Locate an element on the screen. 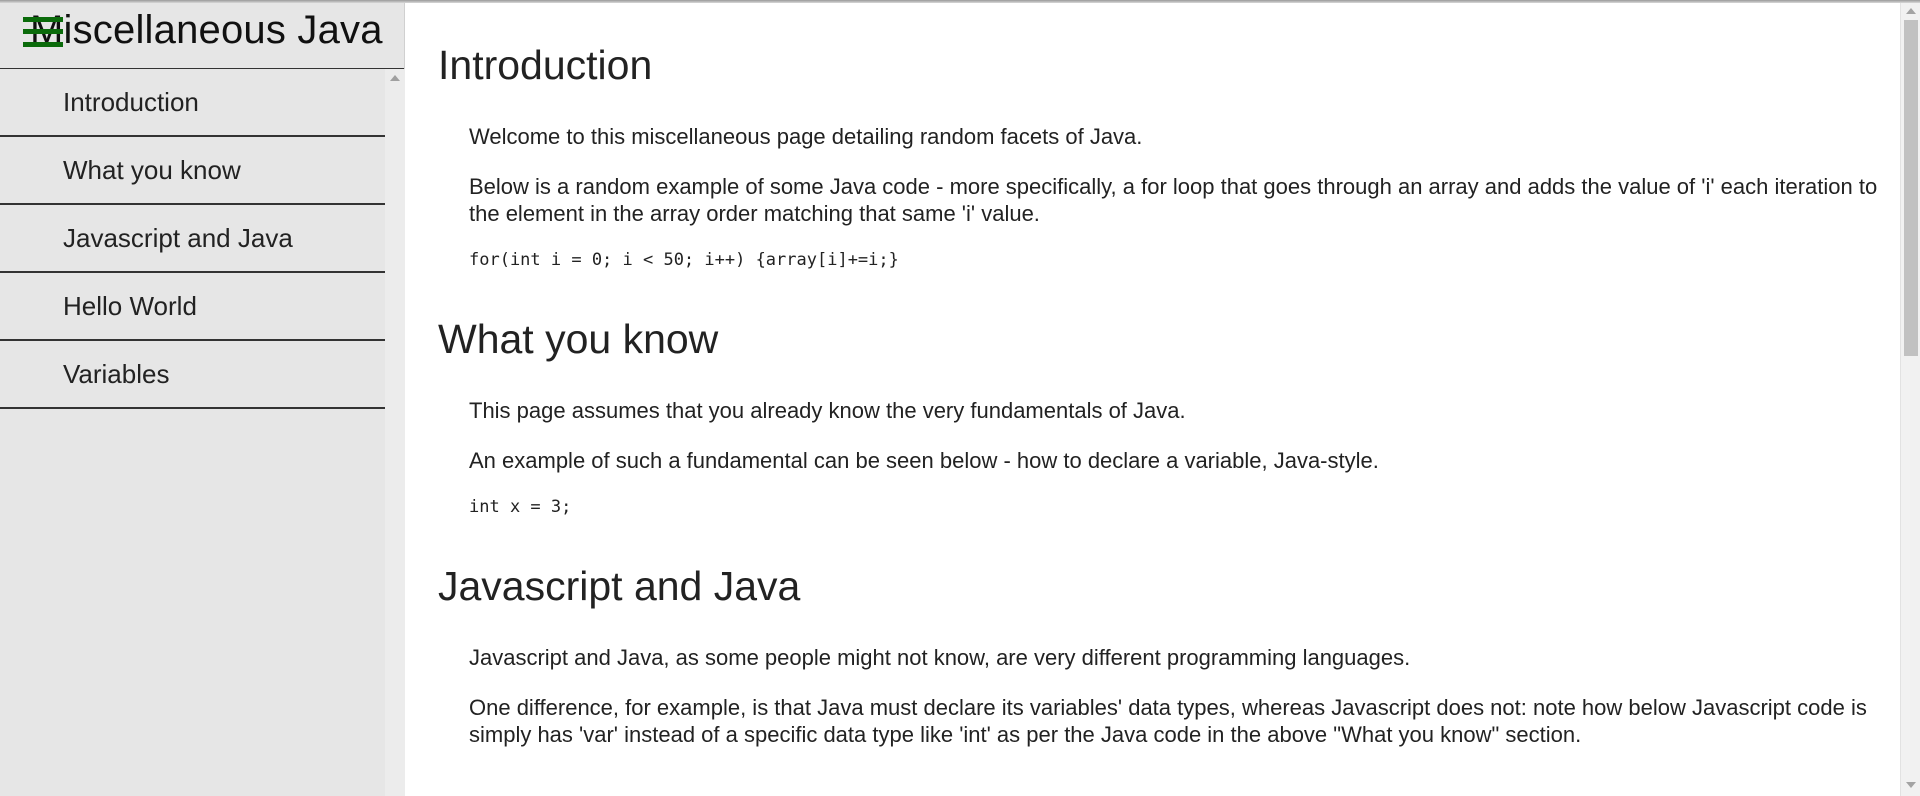 The image size is (1920, 796). nav-link-javascript-and-java: Javascript and Java is located at coordinates (192, 239).